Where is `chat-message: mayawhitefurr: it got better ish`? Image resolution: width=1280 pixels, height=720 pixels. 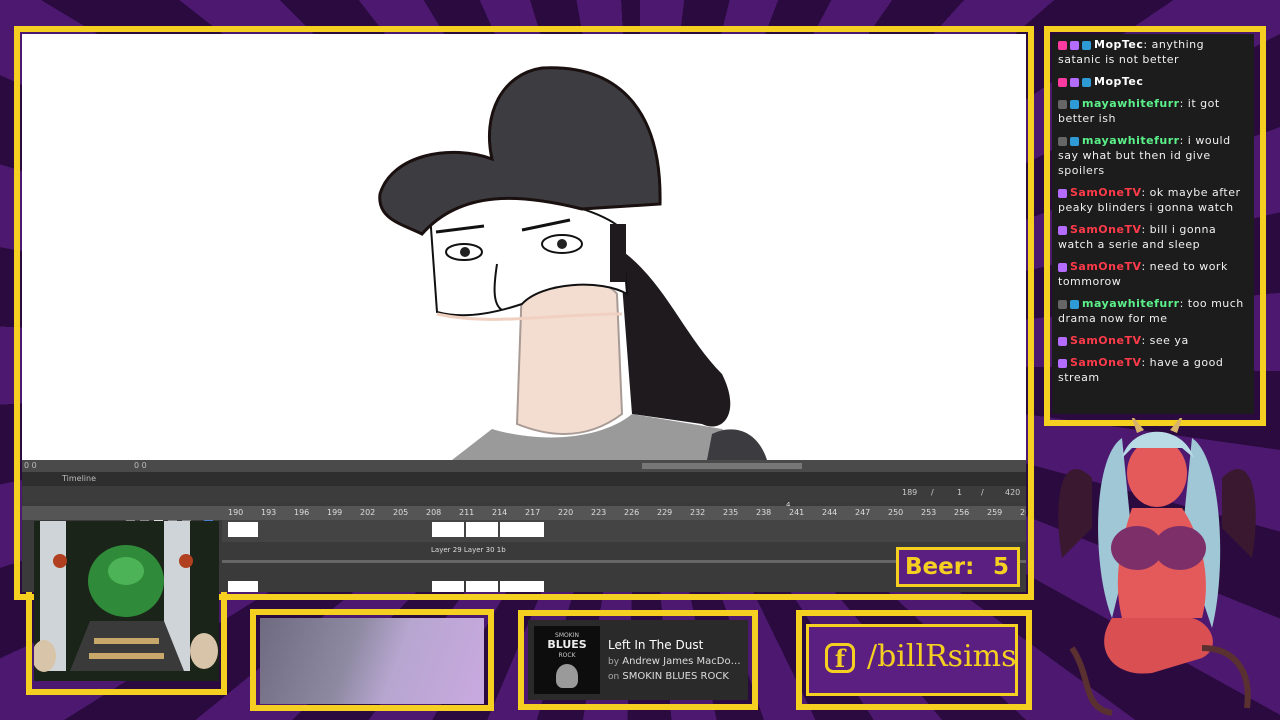
chat-message: mayawhitefurr: it got better ish is located at coordinates (1153, 111).